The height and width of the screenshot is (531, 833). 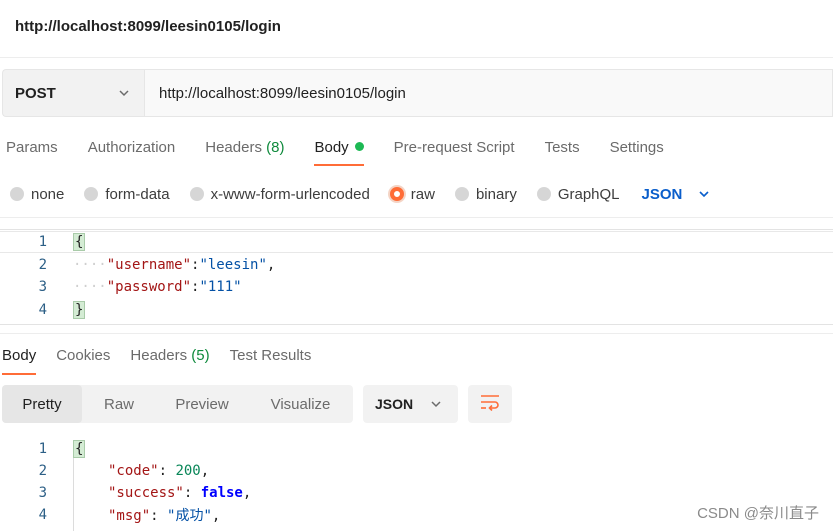 I want to click on view-preview: Preview, so click(x=202, y=404).